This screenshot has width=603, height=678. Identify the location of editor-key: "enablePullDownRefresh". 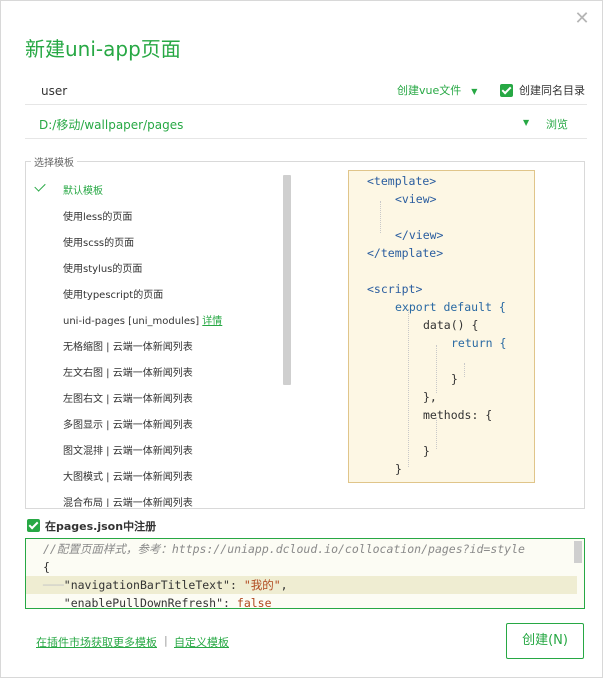
(143, 602).